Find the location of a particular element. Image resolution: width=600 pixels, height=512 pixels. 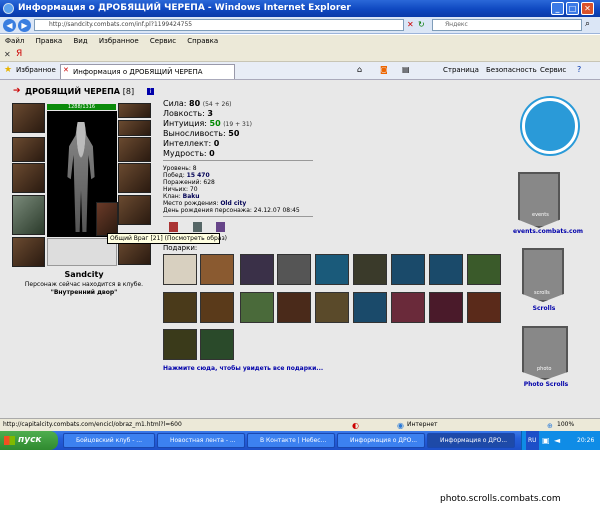

weapon-slot is located at coordinates (28, 178).